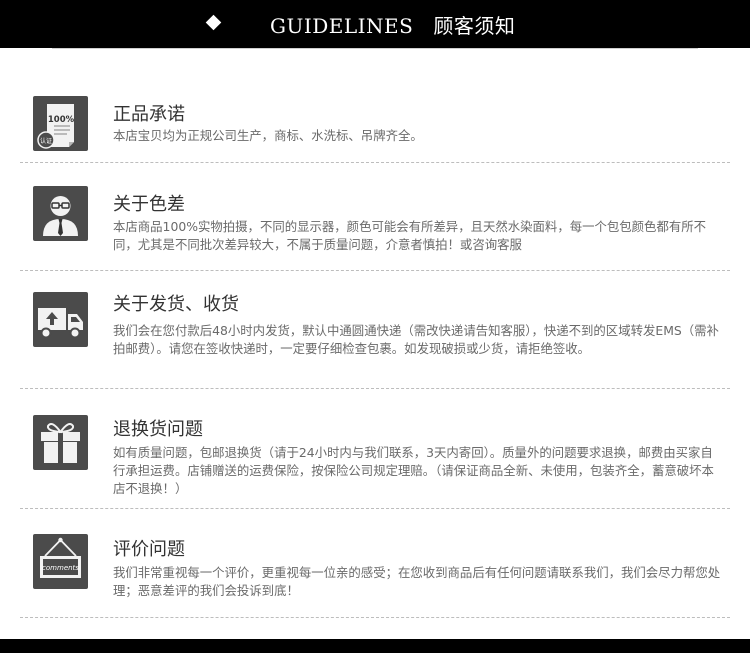 The width and height of the screenshot is (750, 653). I want to click on section-title: 关于发货、收货, so click(176, 304).